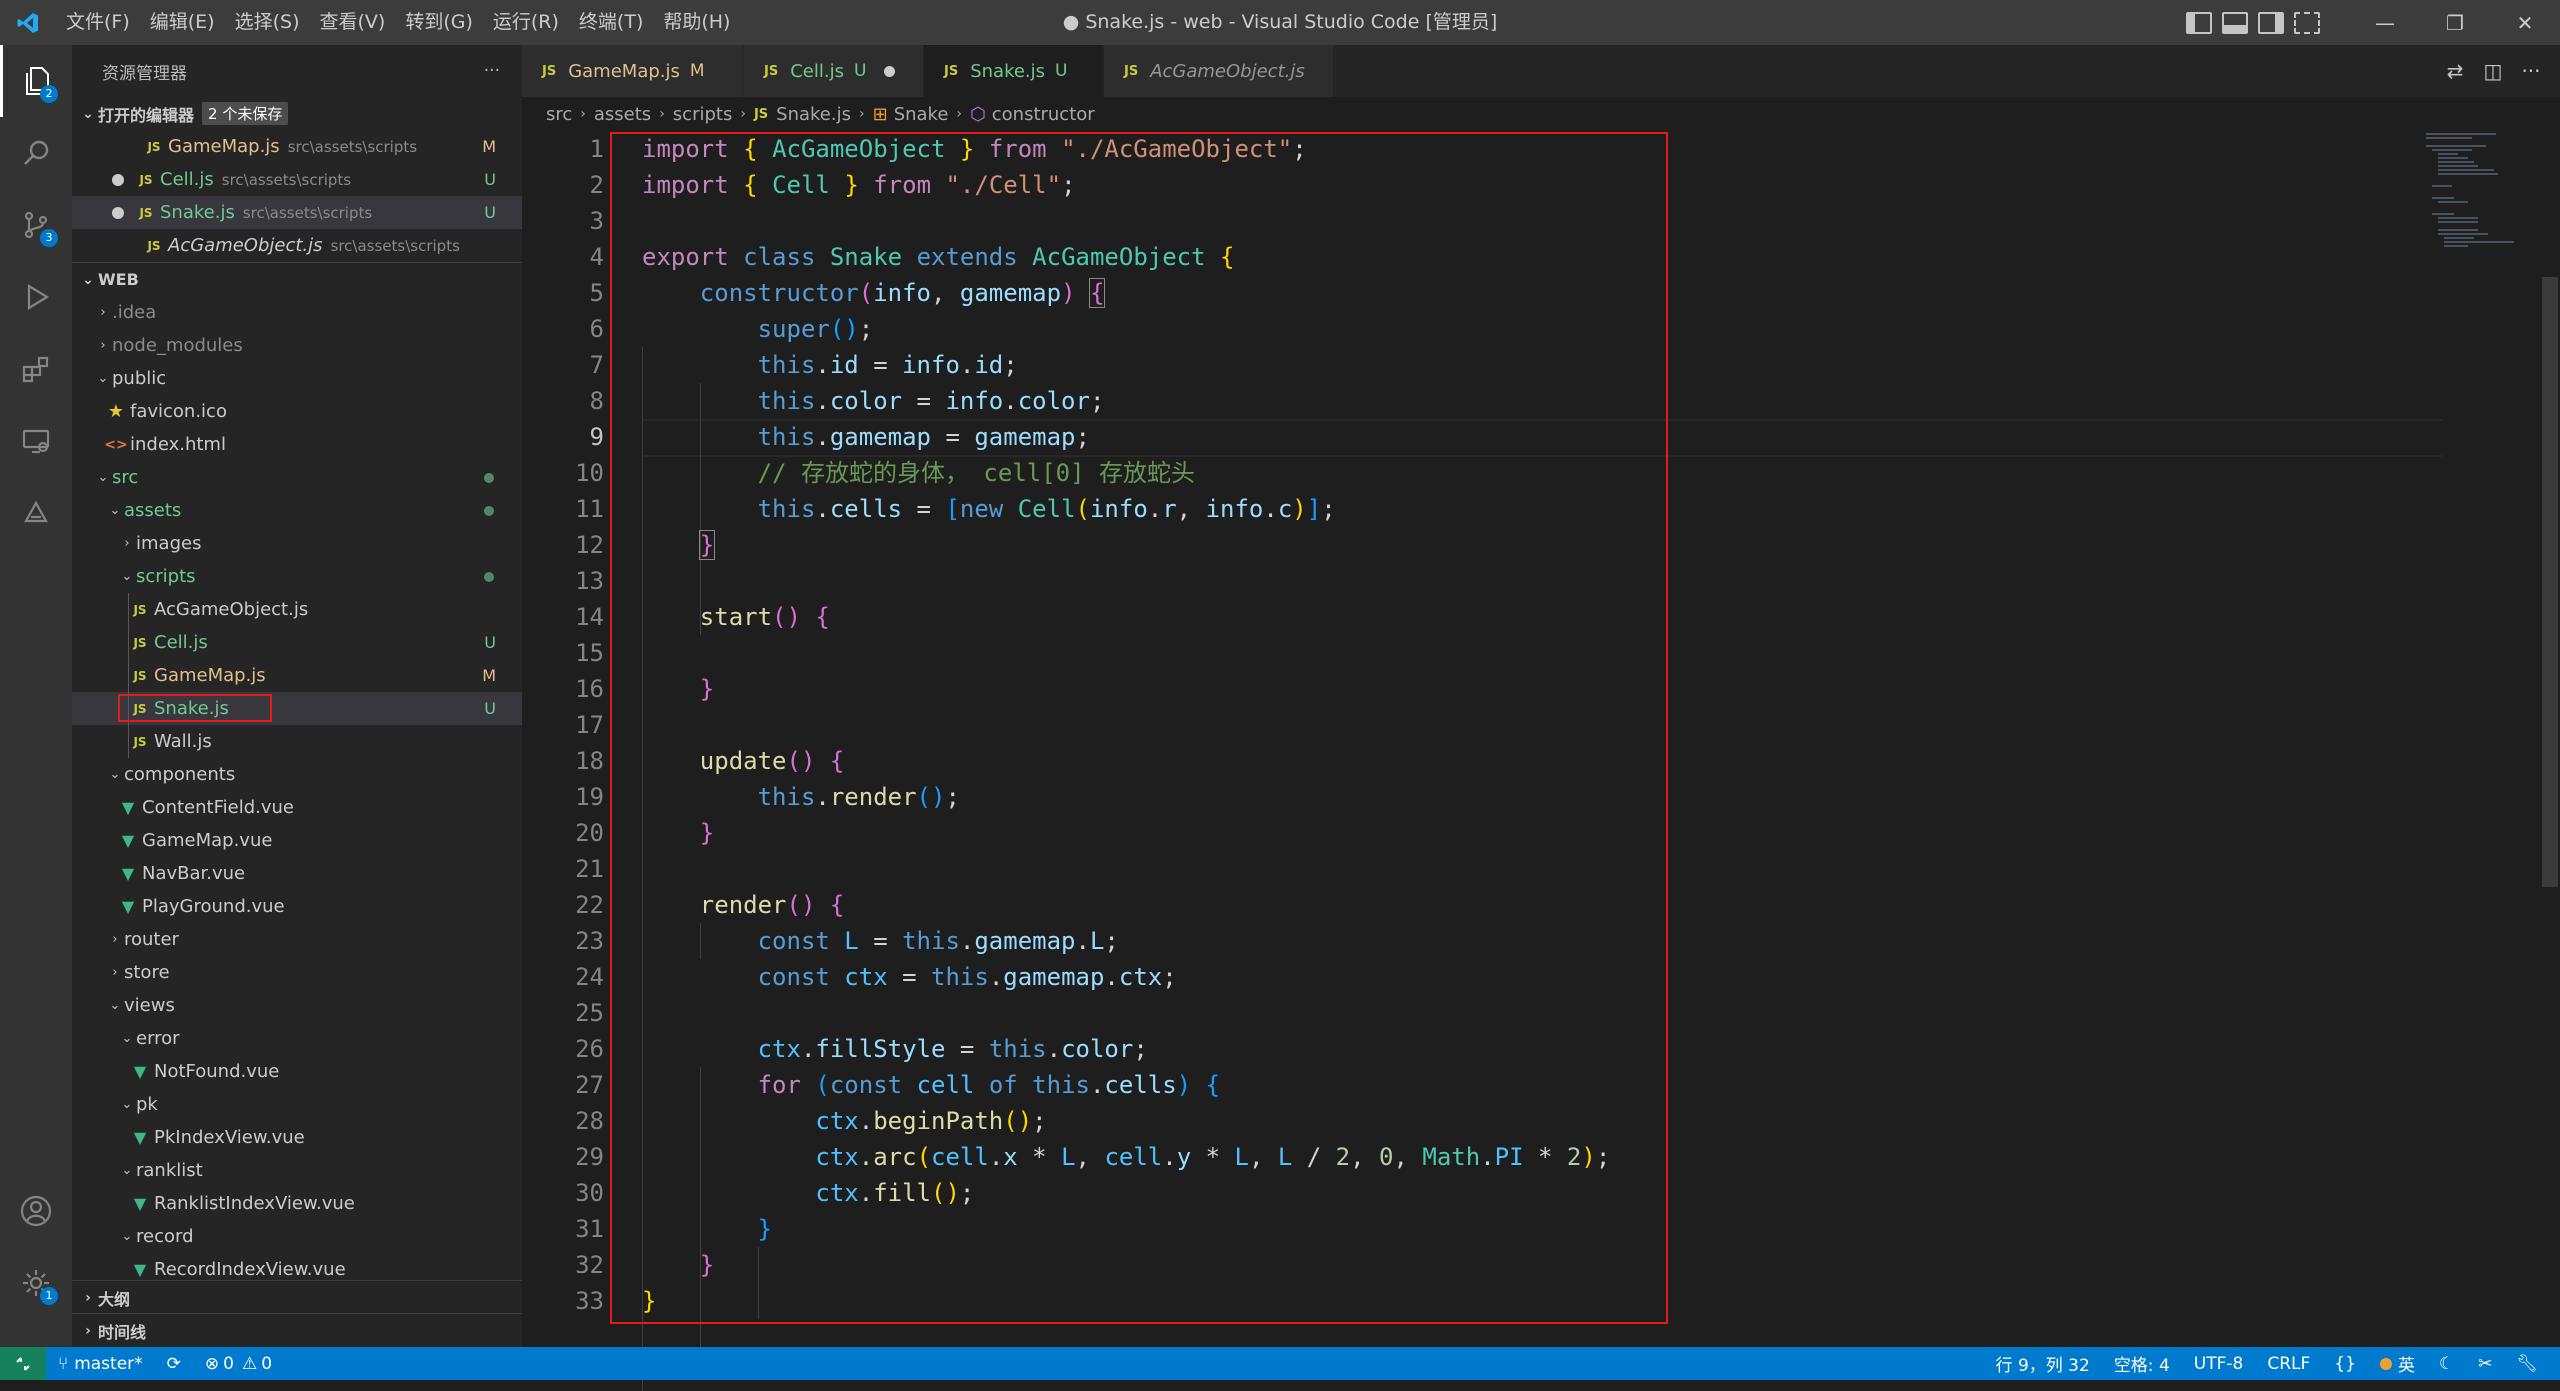  I want to click on menu-selection: 选择(S), so click(267, 22).